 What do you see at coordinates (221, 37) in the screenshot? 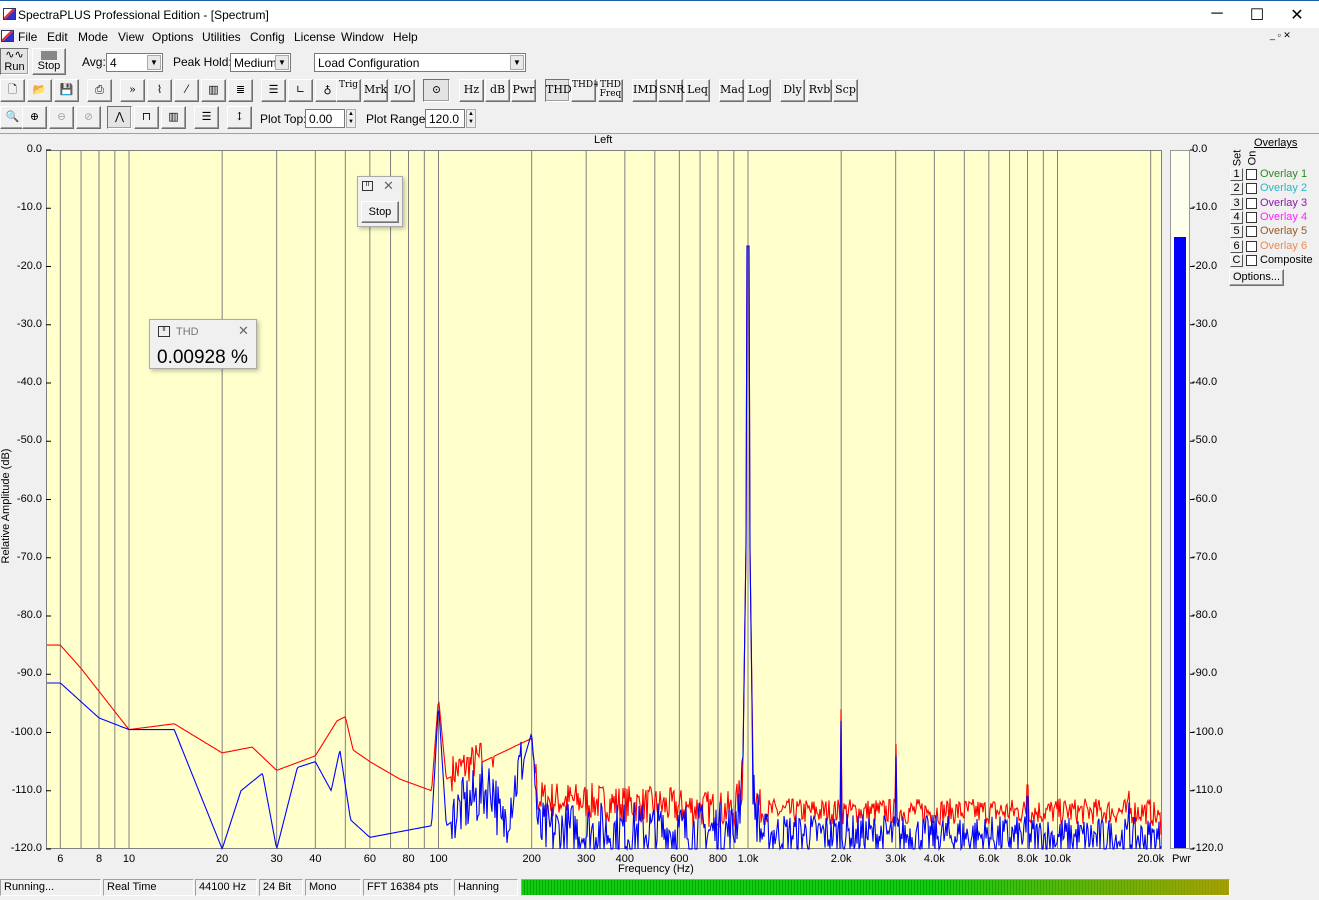
I see `menu-utilities: Utilities` at bounding box center [221, 37].